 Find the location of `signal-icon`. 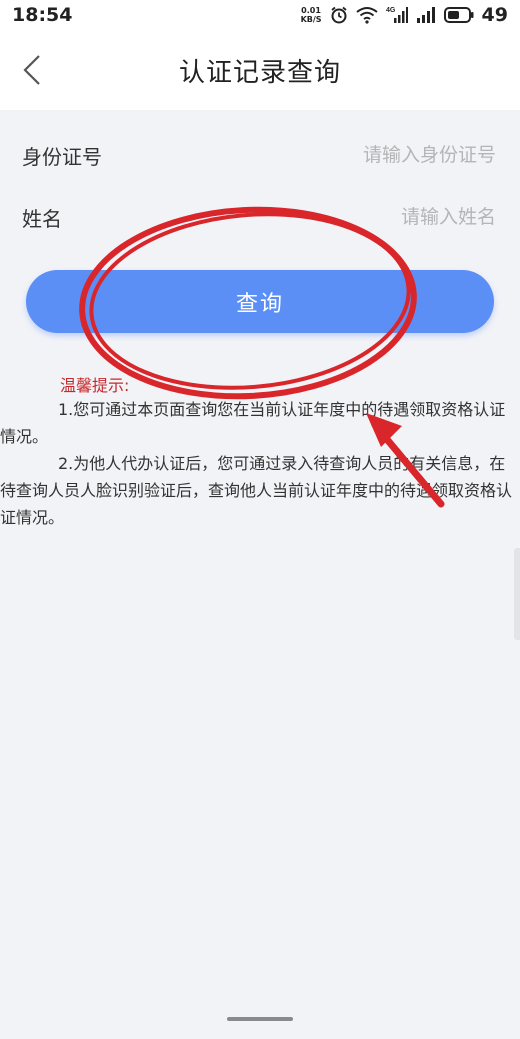

signal-icon is located at coordinates (426, 15).